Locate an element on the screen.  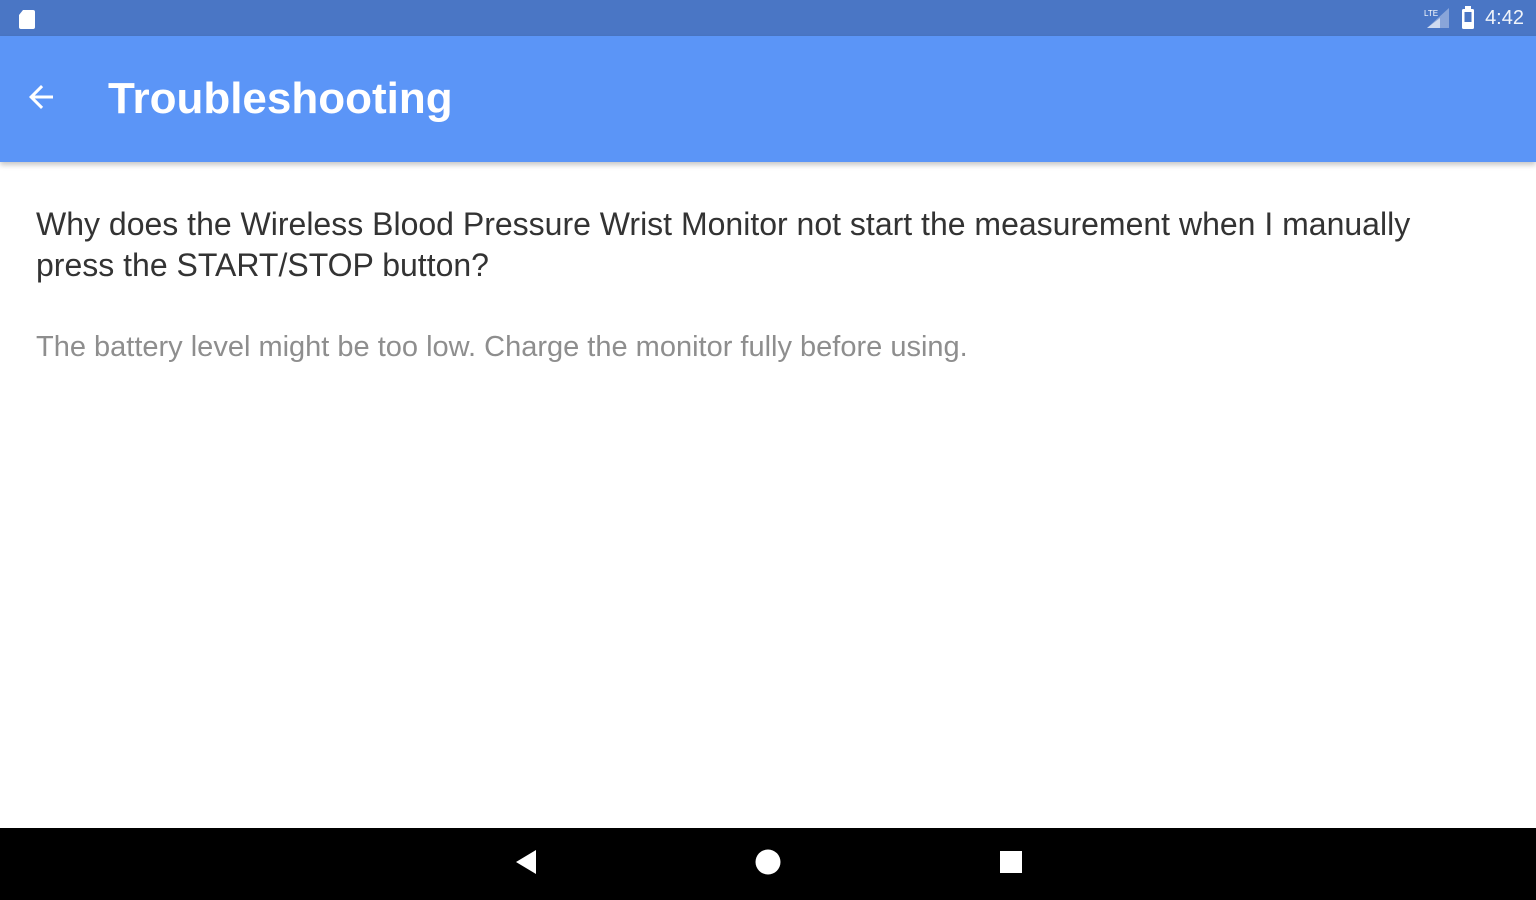
nav-home-icon is located at coordinates (768, 864).